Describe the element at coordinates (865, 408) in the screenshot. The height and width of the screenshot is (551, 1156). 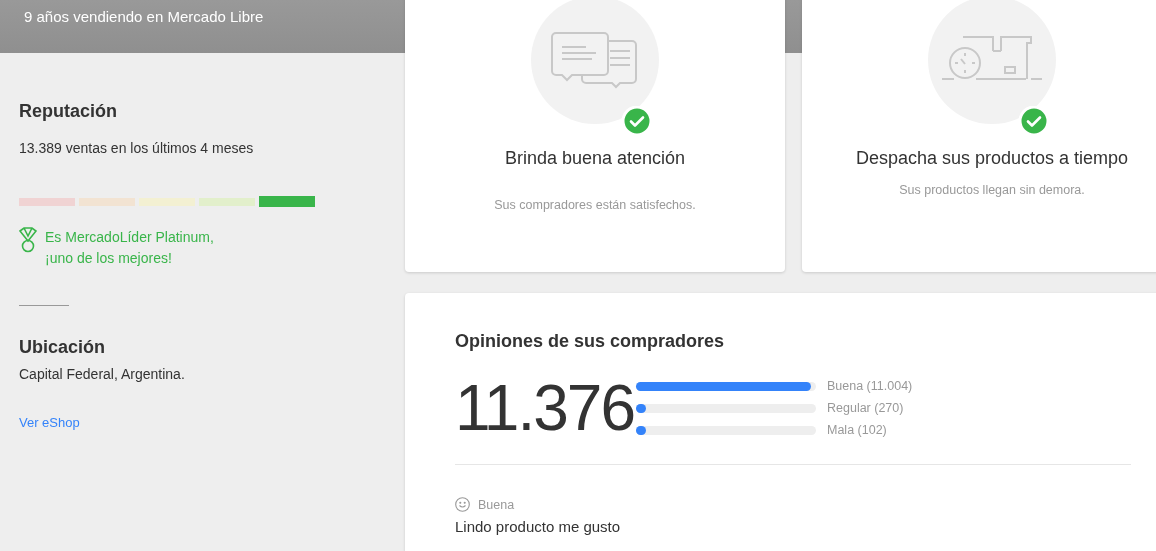
I see `rating-label: Regular (270)` at that location.